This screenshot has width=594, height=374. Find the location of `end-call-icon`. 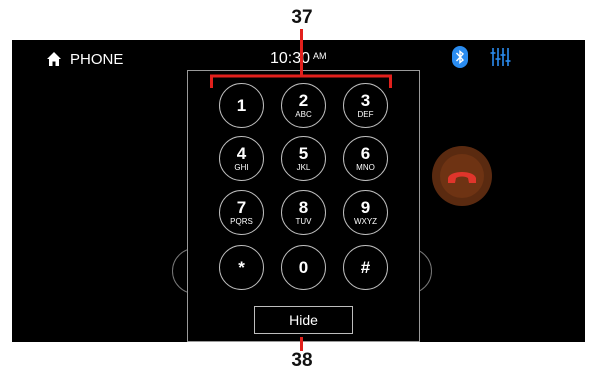

end-call-icon is located at coordinates (462, 177).